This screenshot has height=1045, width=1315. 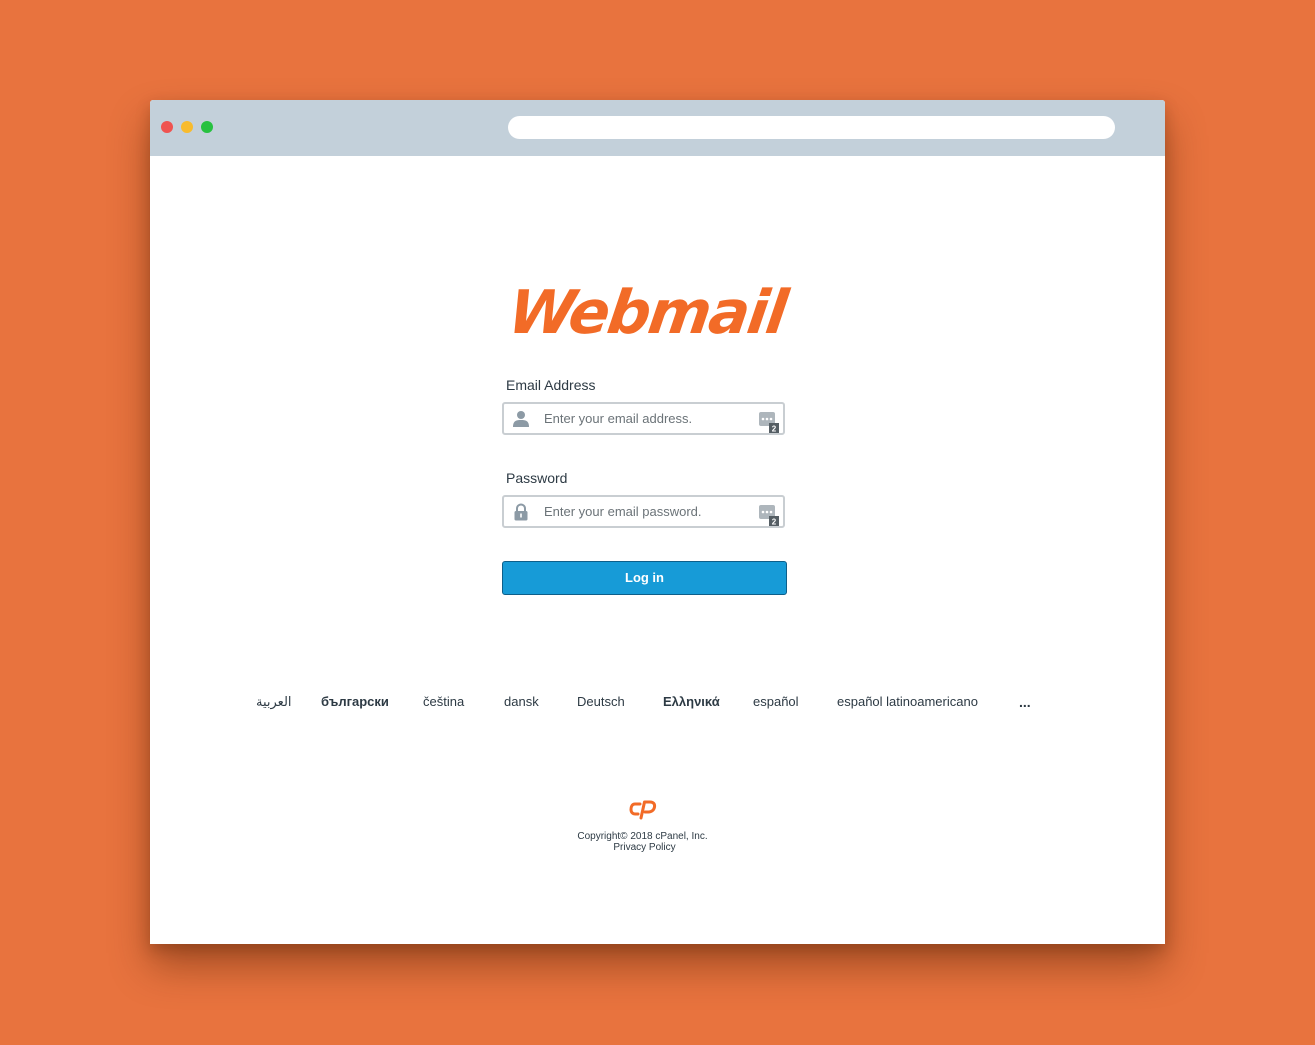 What do you see at coordinates (443, 702) in the screenshot?
I see `language-option: čeština` at bounding box center [443, 702].